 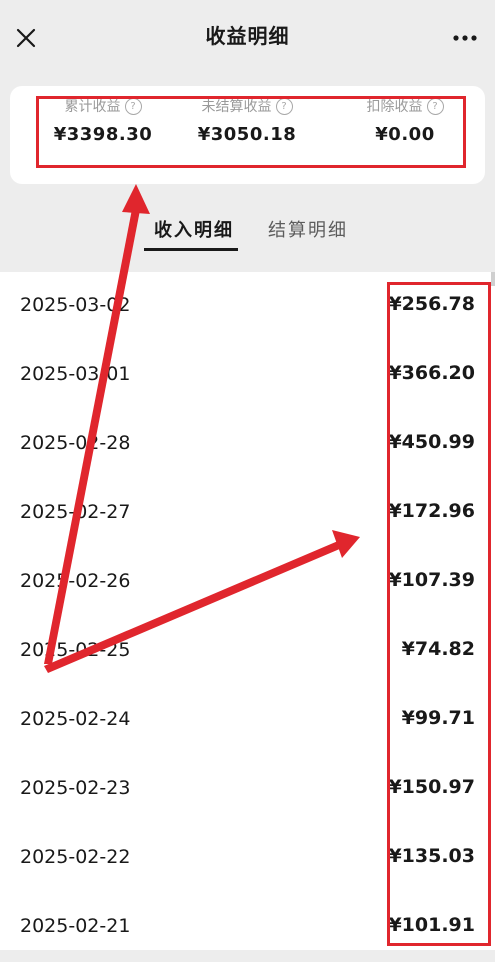 I want to click on summary-highlight-box, so click(x=251, y=132).